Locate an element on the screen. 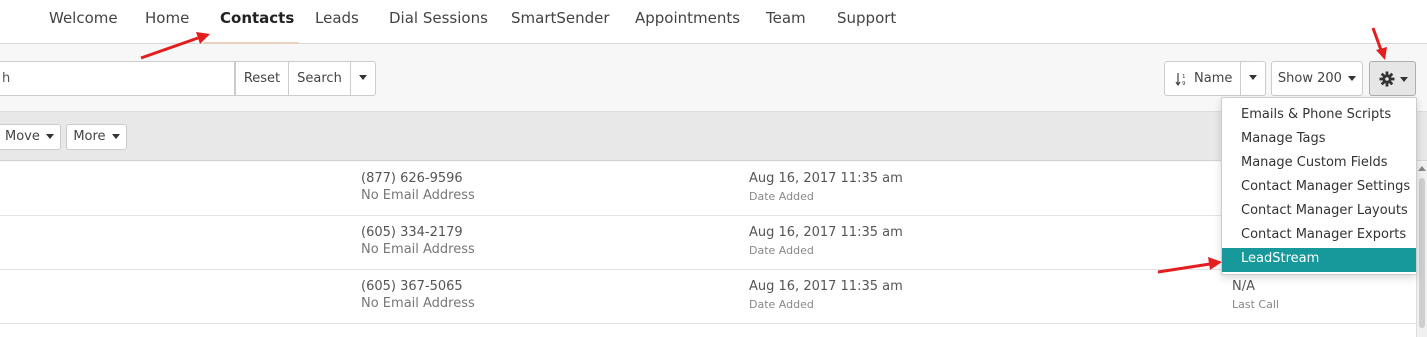 The width and height of the screenshot is (1427, 337). more-dropdown-button: More is located at coordinates (96, 137).